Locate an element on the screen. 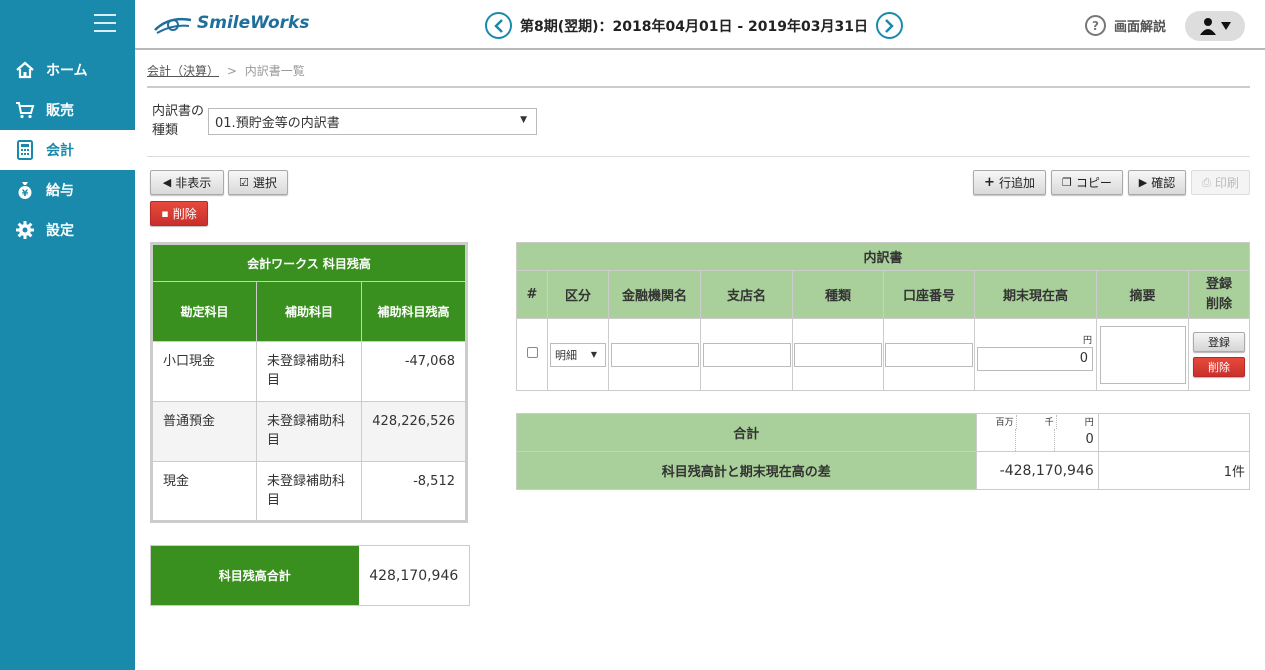  copy-button: ❐ コピー is located at coordinates (1087, 182).